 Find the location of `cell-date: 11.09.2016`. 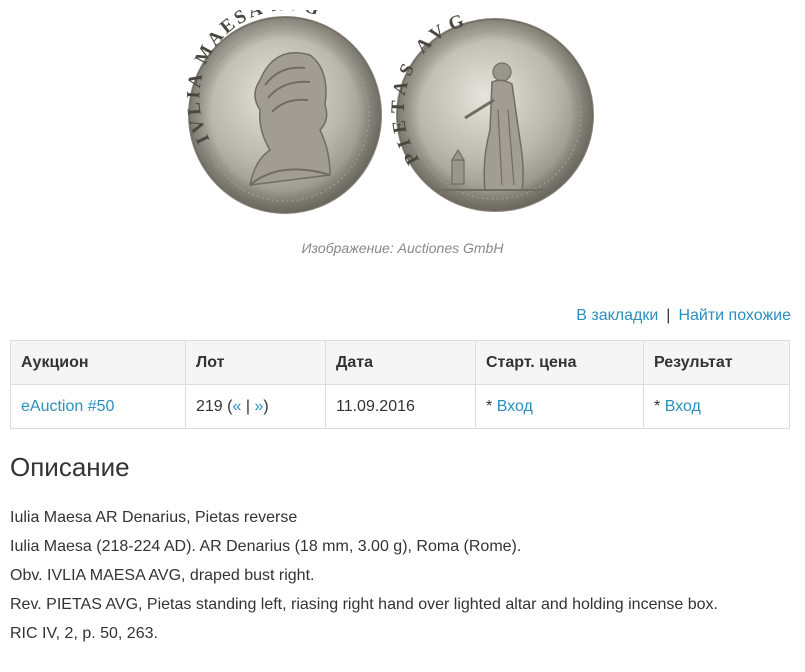

cell-date: 11.09.2016 is located at coordinates (400, 406).